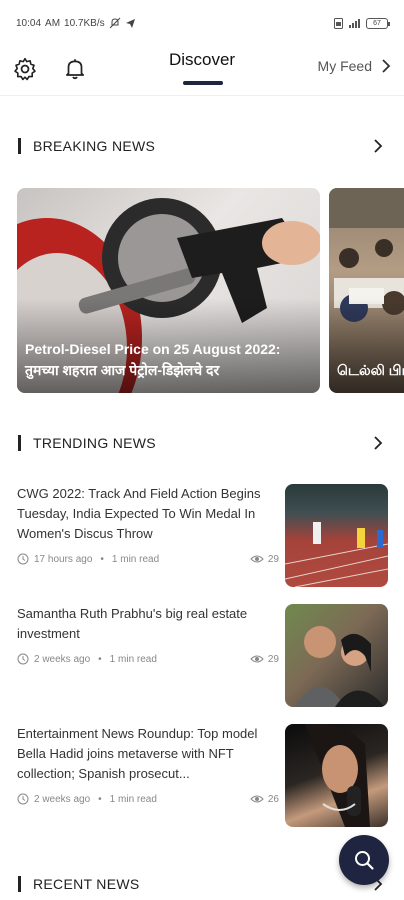  What do you see at coordinates (94, 443) in the screenshot?
I see `trending-news-title: TRENDING NEWS` at bounding box center [94, 443].